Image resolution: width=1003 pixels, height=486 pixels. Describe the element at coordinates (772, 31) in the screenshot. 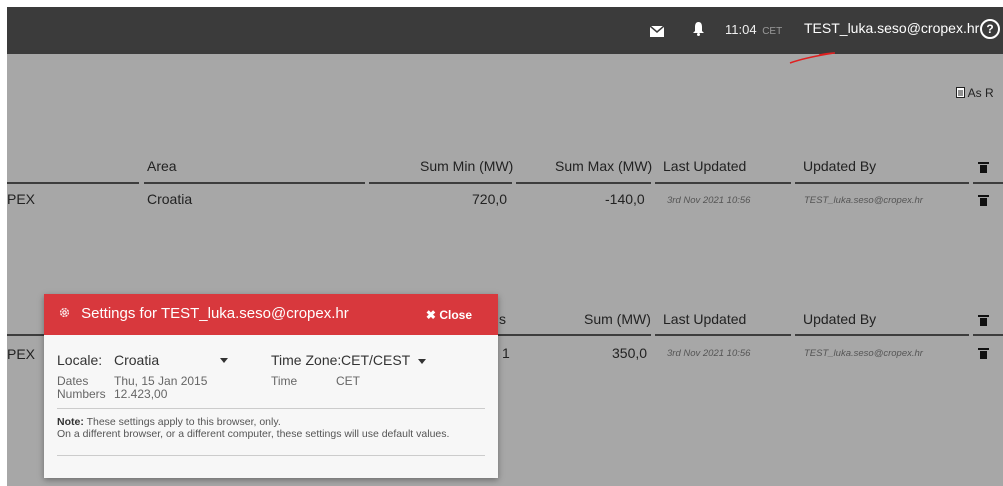

I see `clock-timezone: CET` at that location.